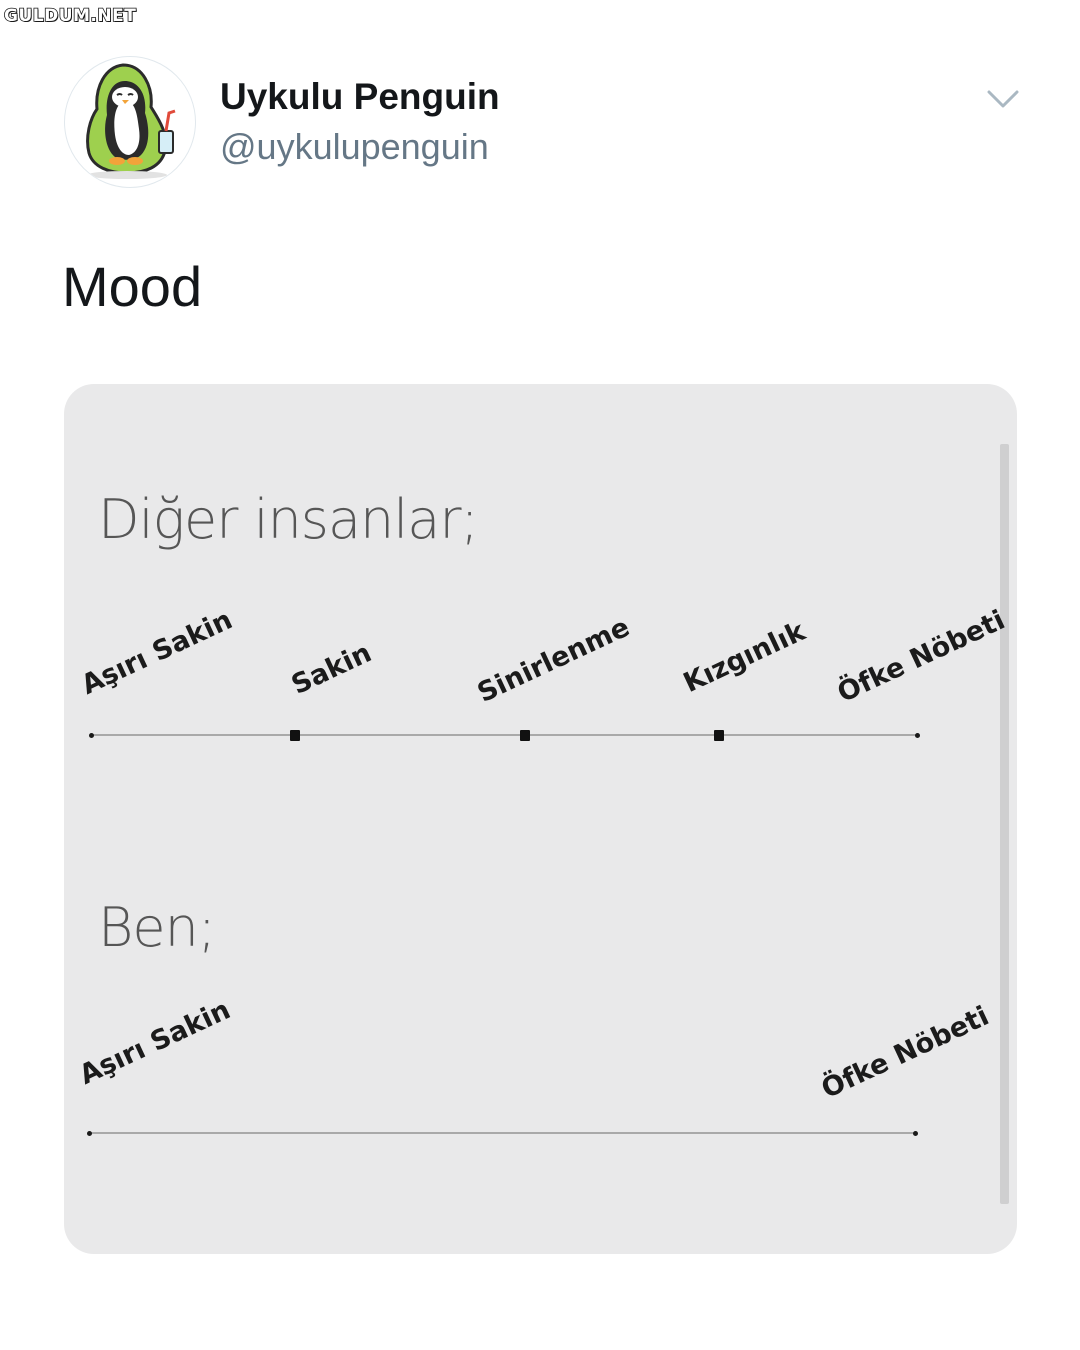 Image resolution: width=1080 pixels, height=1350 pixels. I want to click on scale-label: Sakin, so click(331, 669).